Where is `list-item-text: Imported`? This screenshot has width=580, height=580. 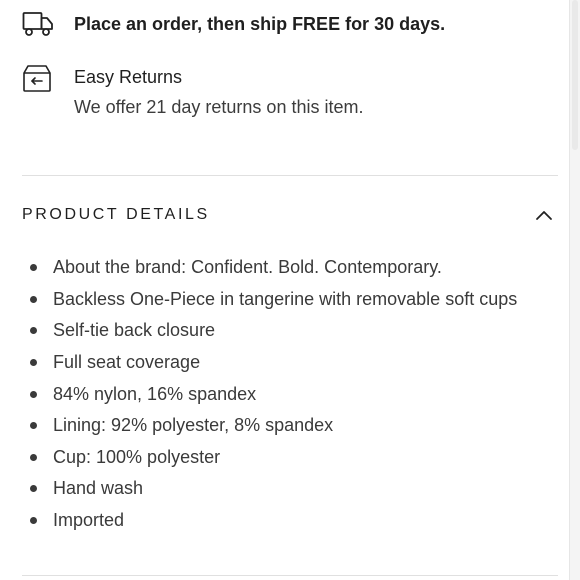
list-item-text: Imported is located at coordinates (89, 520).